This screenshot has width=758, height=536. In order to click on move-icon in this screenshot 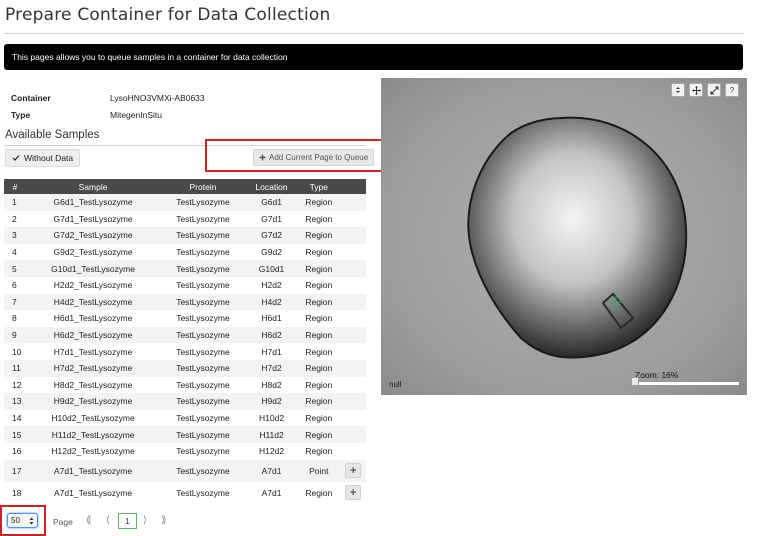, I will do `click(696, 90)`.